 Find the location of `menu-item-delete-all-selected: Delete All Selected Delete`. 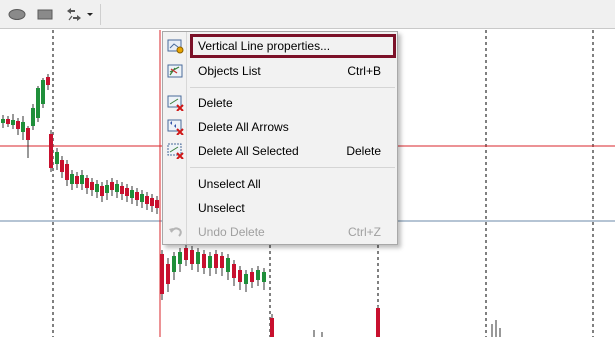

menu-item-delete-all-selected: Delete All Selected Delete is located at coordinates (280, 151).